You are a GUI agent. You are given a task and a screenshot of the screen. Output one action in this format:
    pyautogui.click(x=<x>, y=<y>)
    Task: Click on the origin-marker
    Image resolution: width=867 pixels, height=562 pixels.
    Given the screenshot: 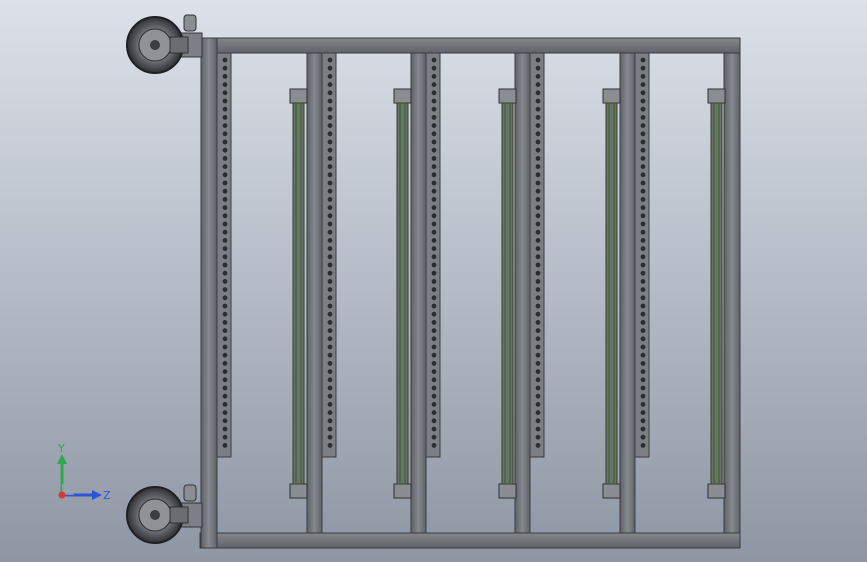 What is the action you would take?
    pyautogui.click(x=62, y=495)
    